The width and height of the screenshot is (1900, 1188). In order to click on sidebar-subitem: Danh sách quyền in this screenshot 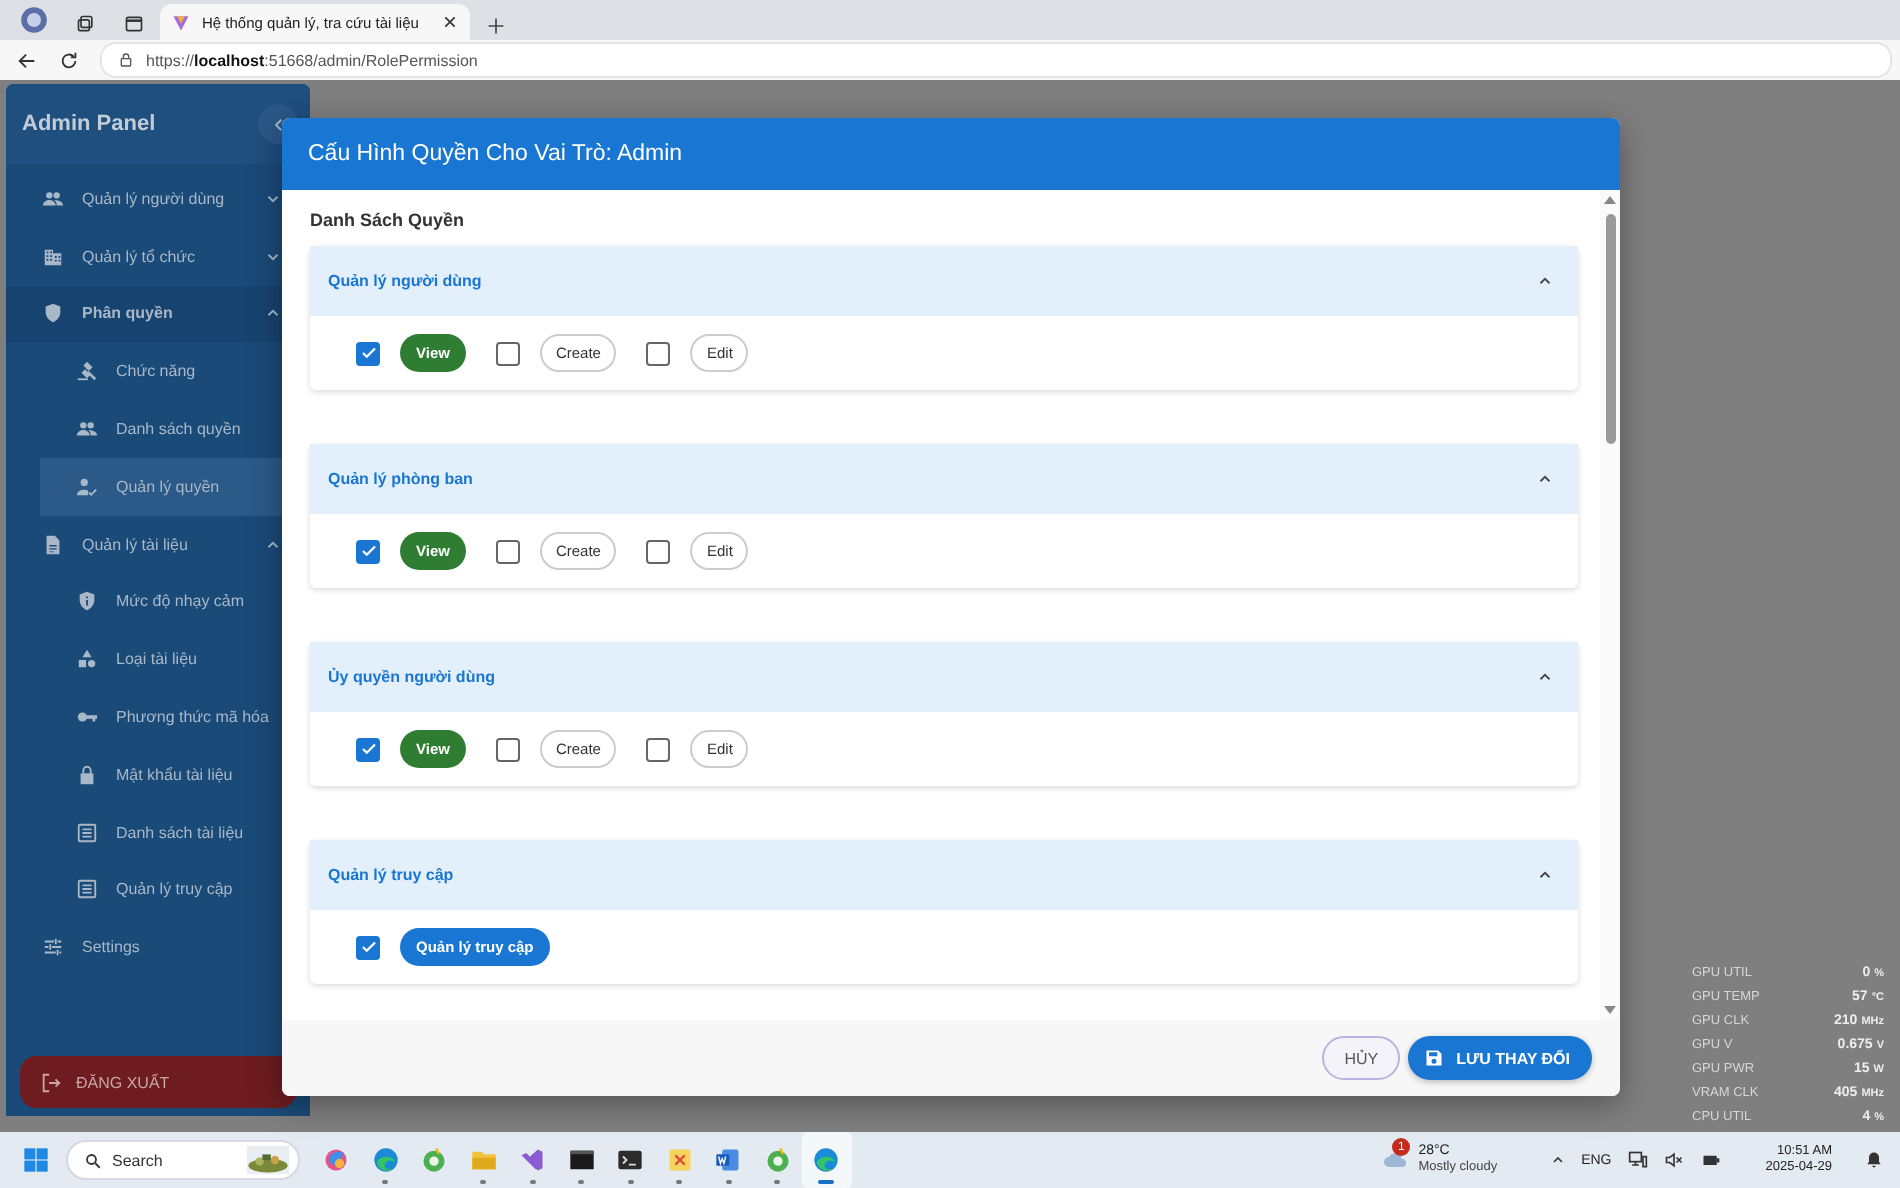, I will do `click(158, 429)`.